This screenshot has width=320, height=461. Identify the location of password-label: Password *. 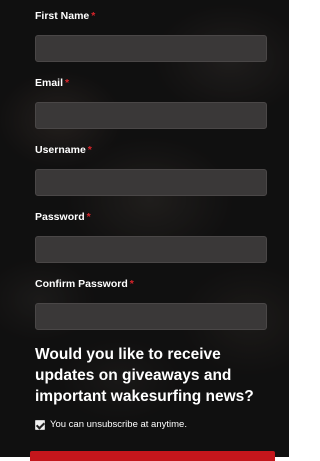
(63, 217).